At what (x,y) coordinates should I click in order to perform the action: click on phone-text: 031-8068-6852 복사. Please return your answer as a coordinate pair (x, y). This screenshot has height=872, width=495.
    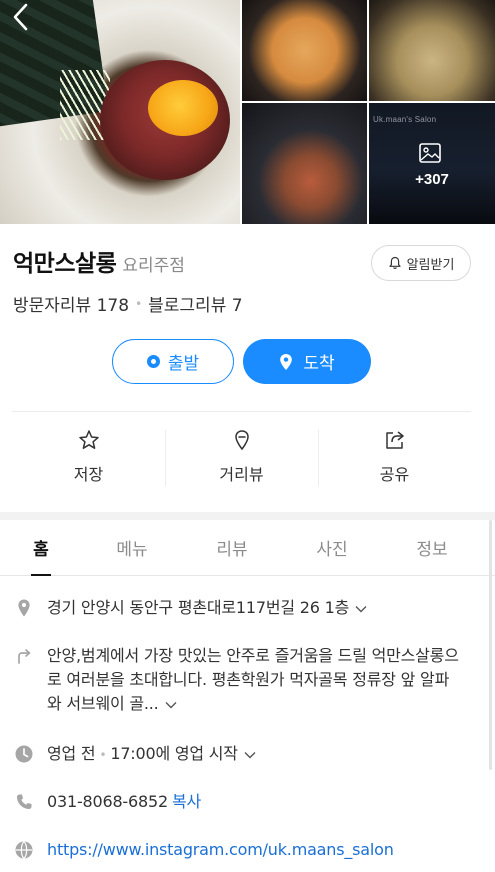
    Looking at the image, I should click on (124, 802).